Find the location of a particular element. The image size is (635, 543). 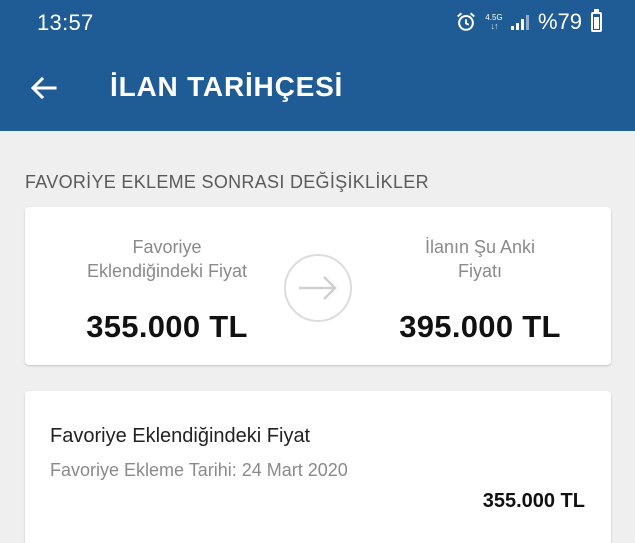

history-item-date: Favoriye Ekleme Tarihi: 24 Mart 2020 is located at coordinates (199, 470).